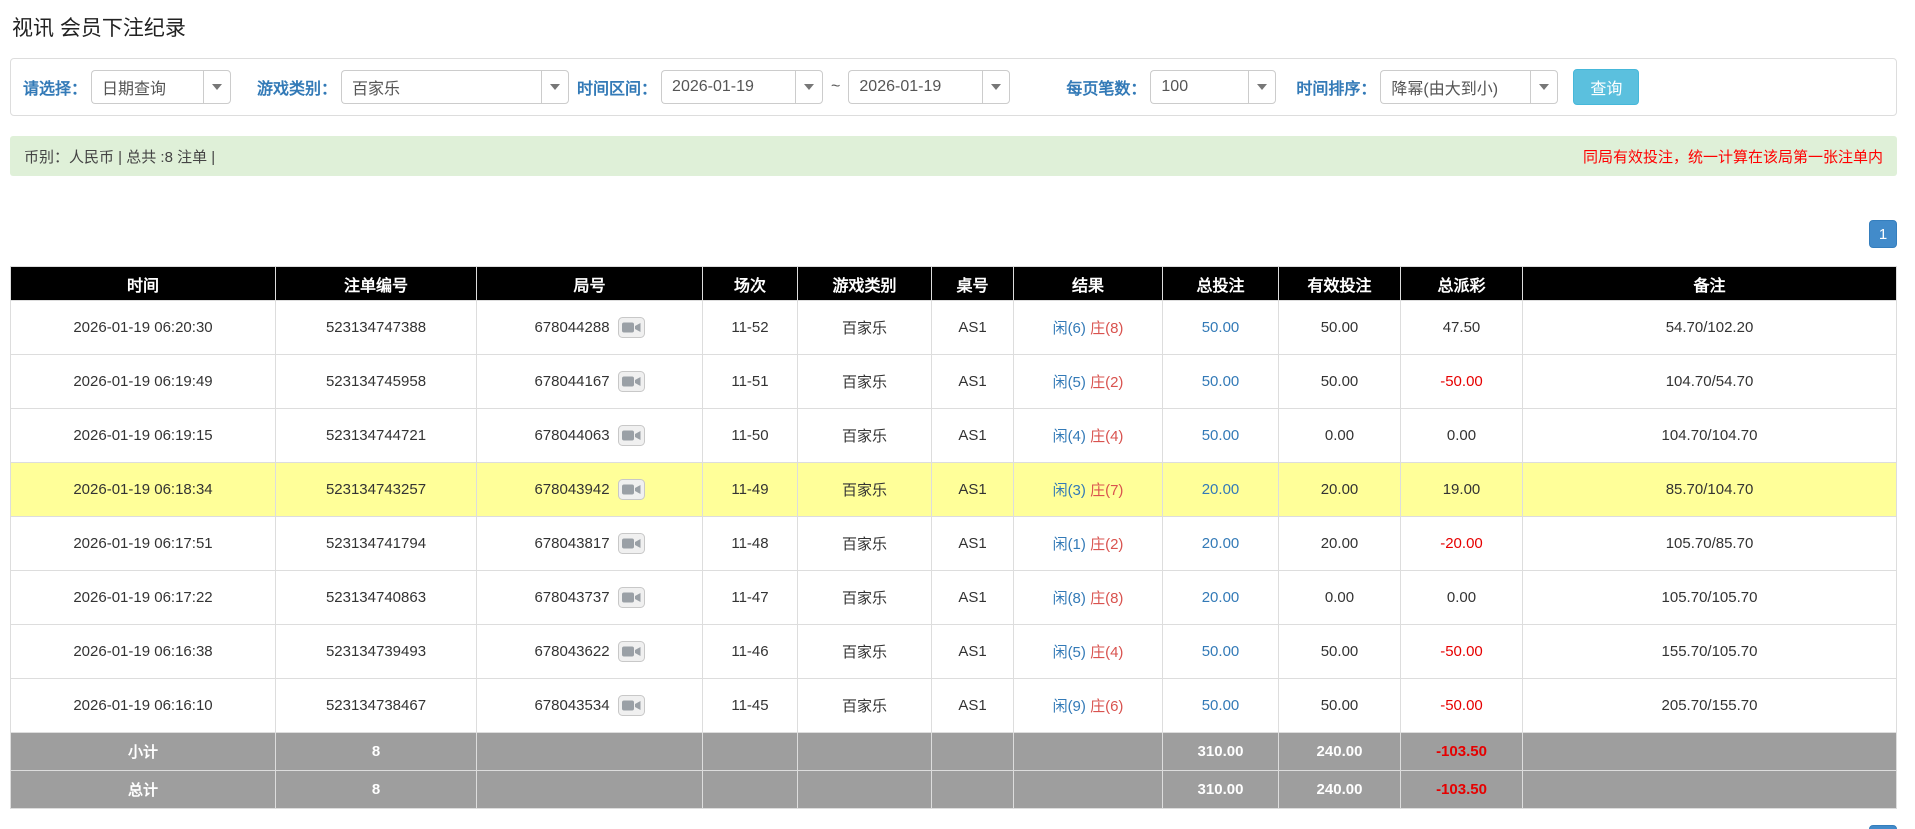  I want to click on round-wrap: 678043942, so click(589, 489).